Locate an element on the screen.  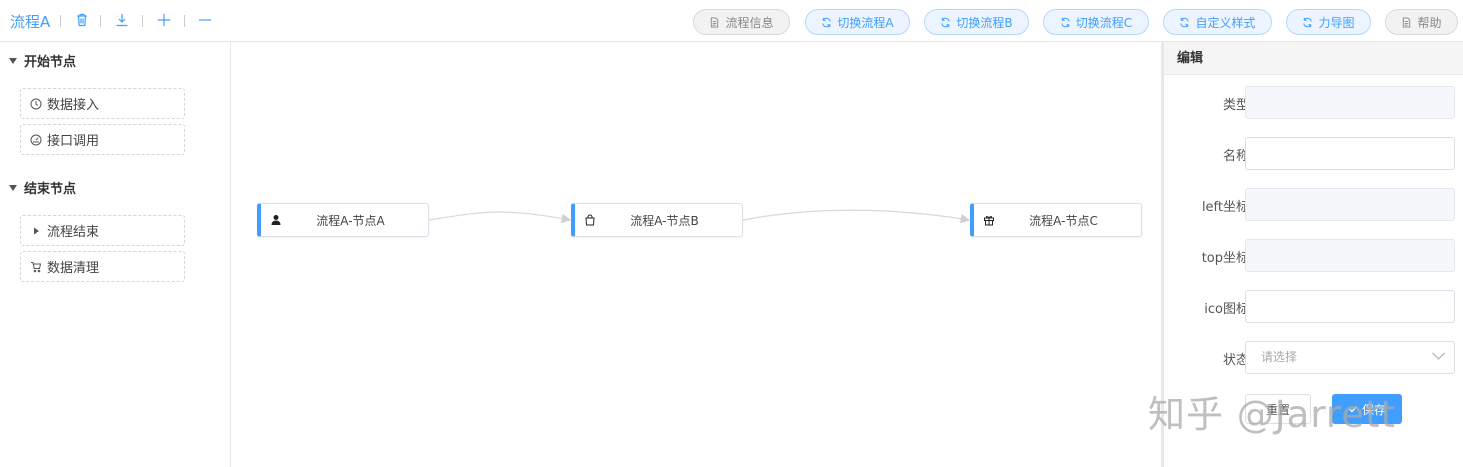
download-icon is located at coordinates (122, 20).